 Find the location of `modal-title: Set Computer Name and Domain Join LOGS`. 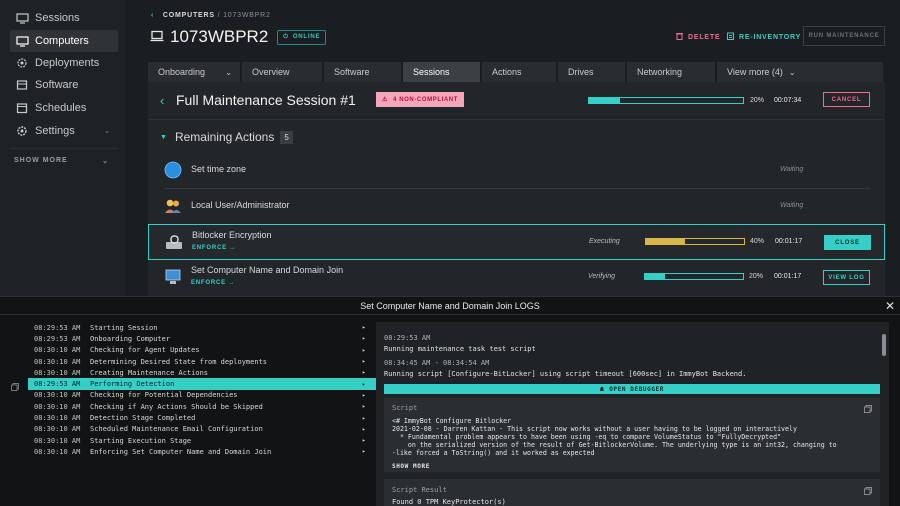

modal-title: Set Computer Name and Domain Join LOGS is located at coordinates (450, 306).